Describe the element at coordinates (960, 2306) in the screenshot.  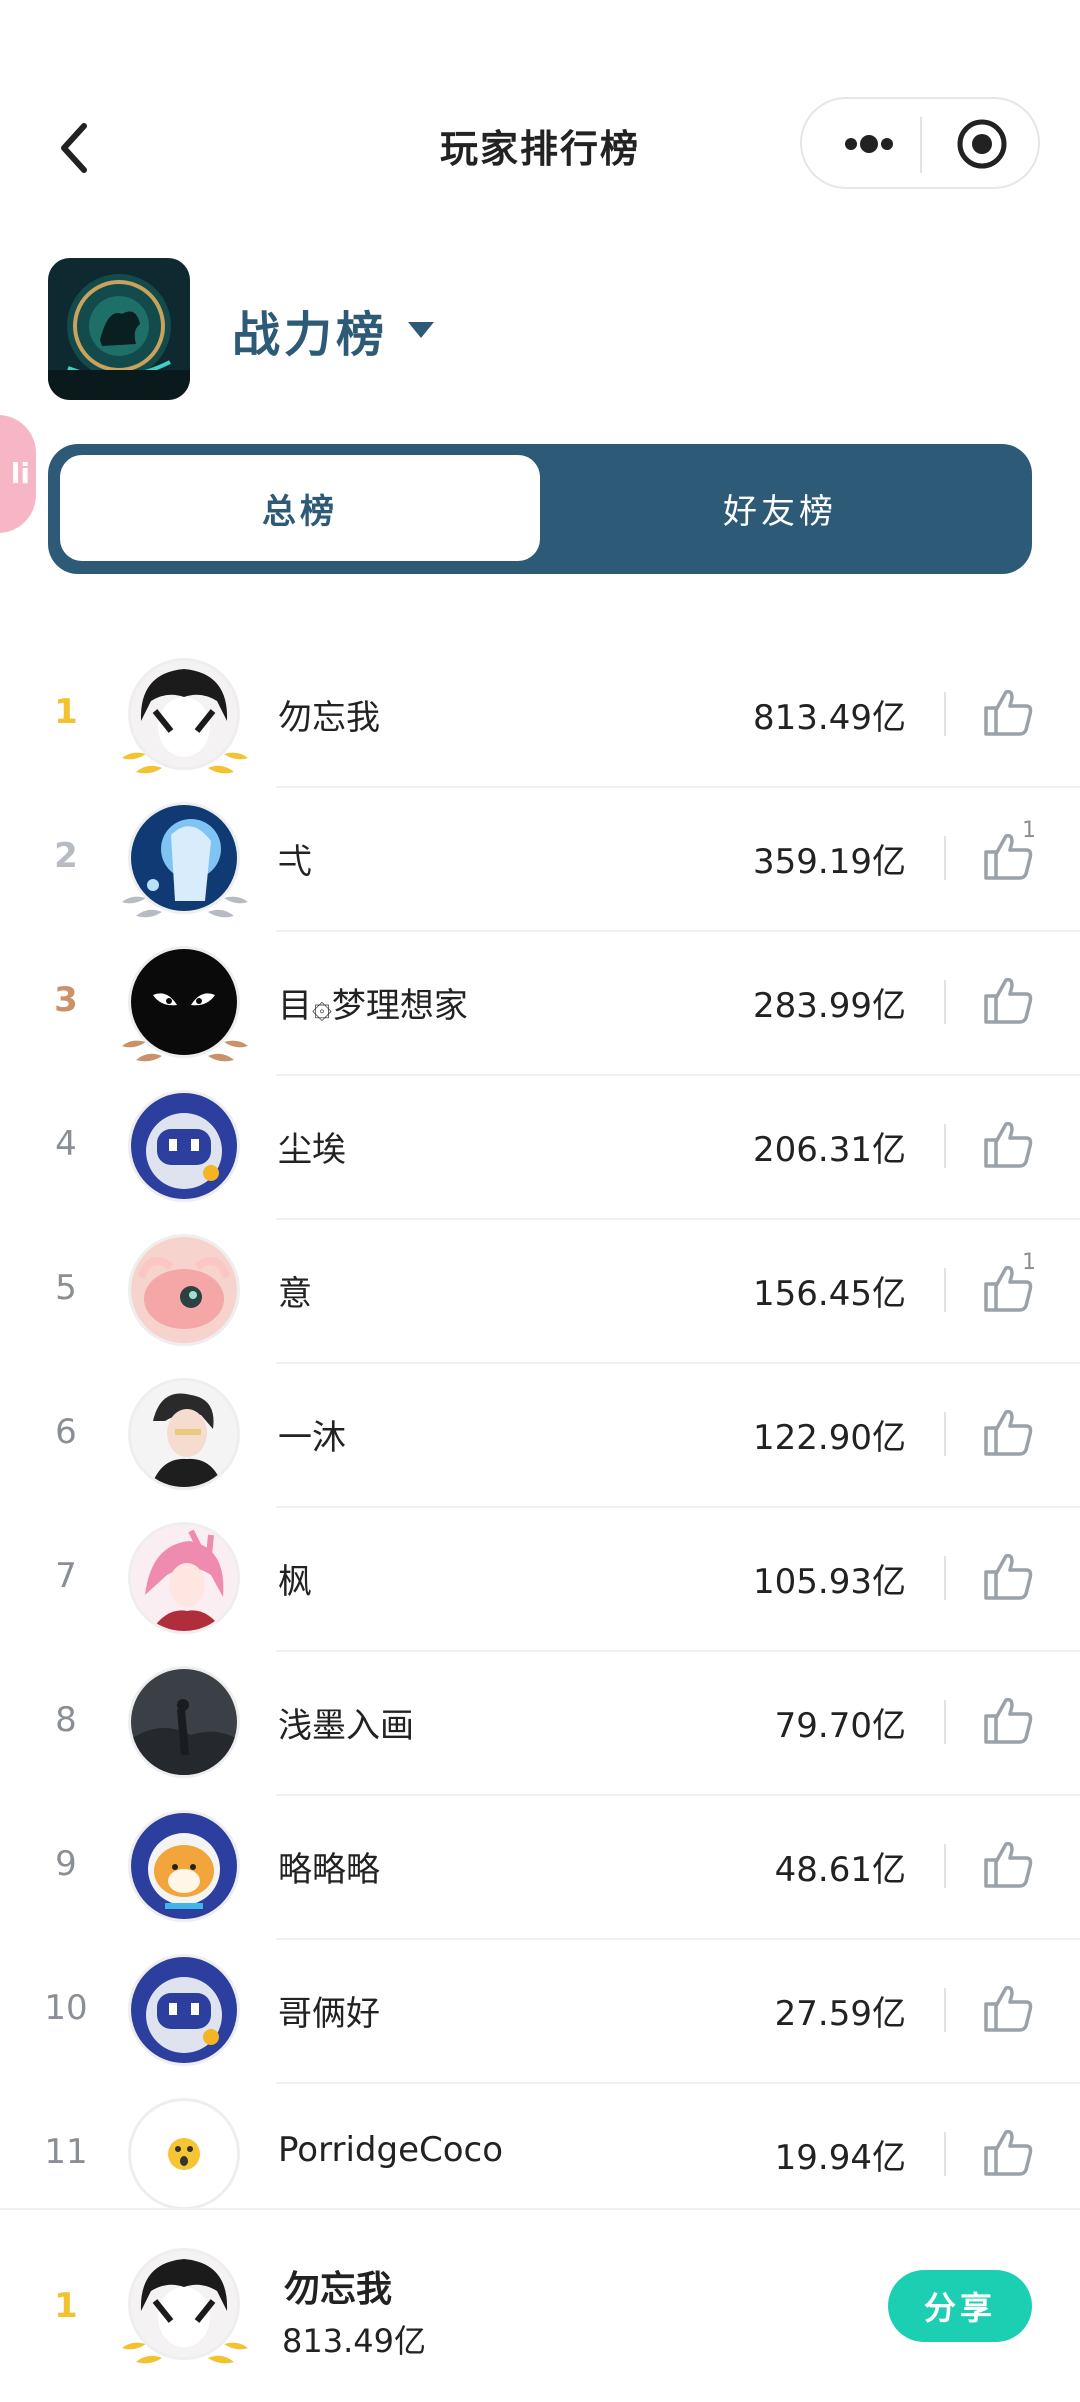
I see `share-button: 分享` at that location.